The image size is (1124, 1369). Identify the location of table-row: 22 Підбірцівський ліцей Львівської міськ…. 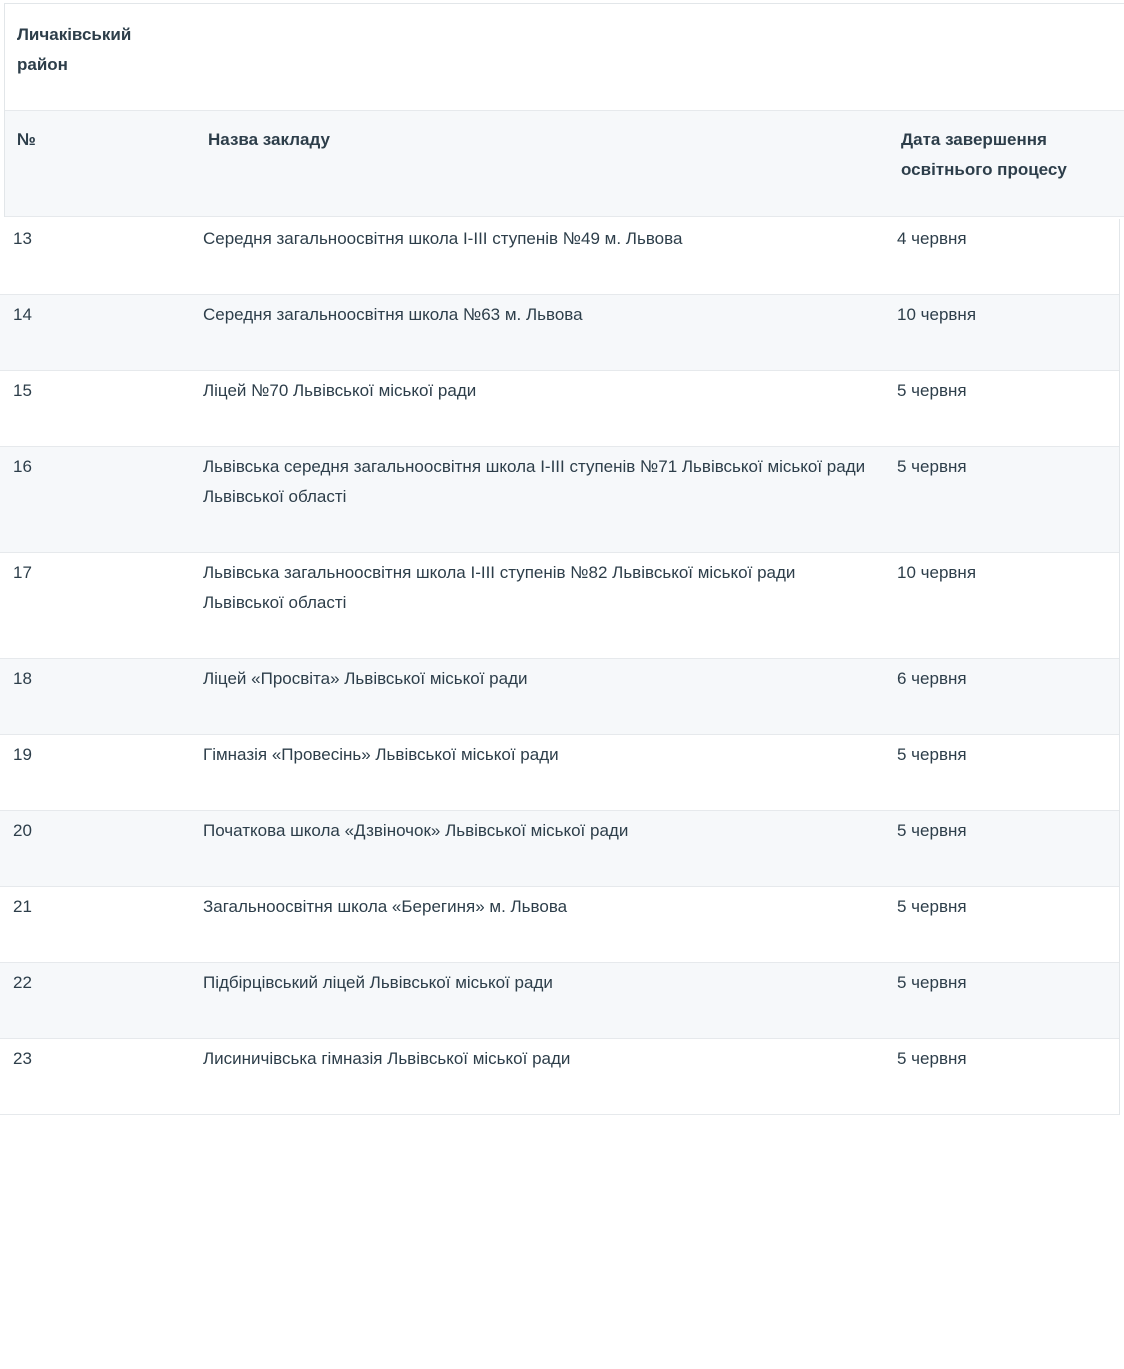
(559, 1001).